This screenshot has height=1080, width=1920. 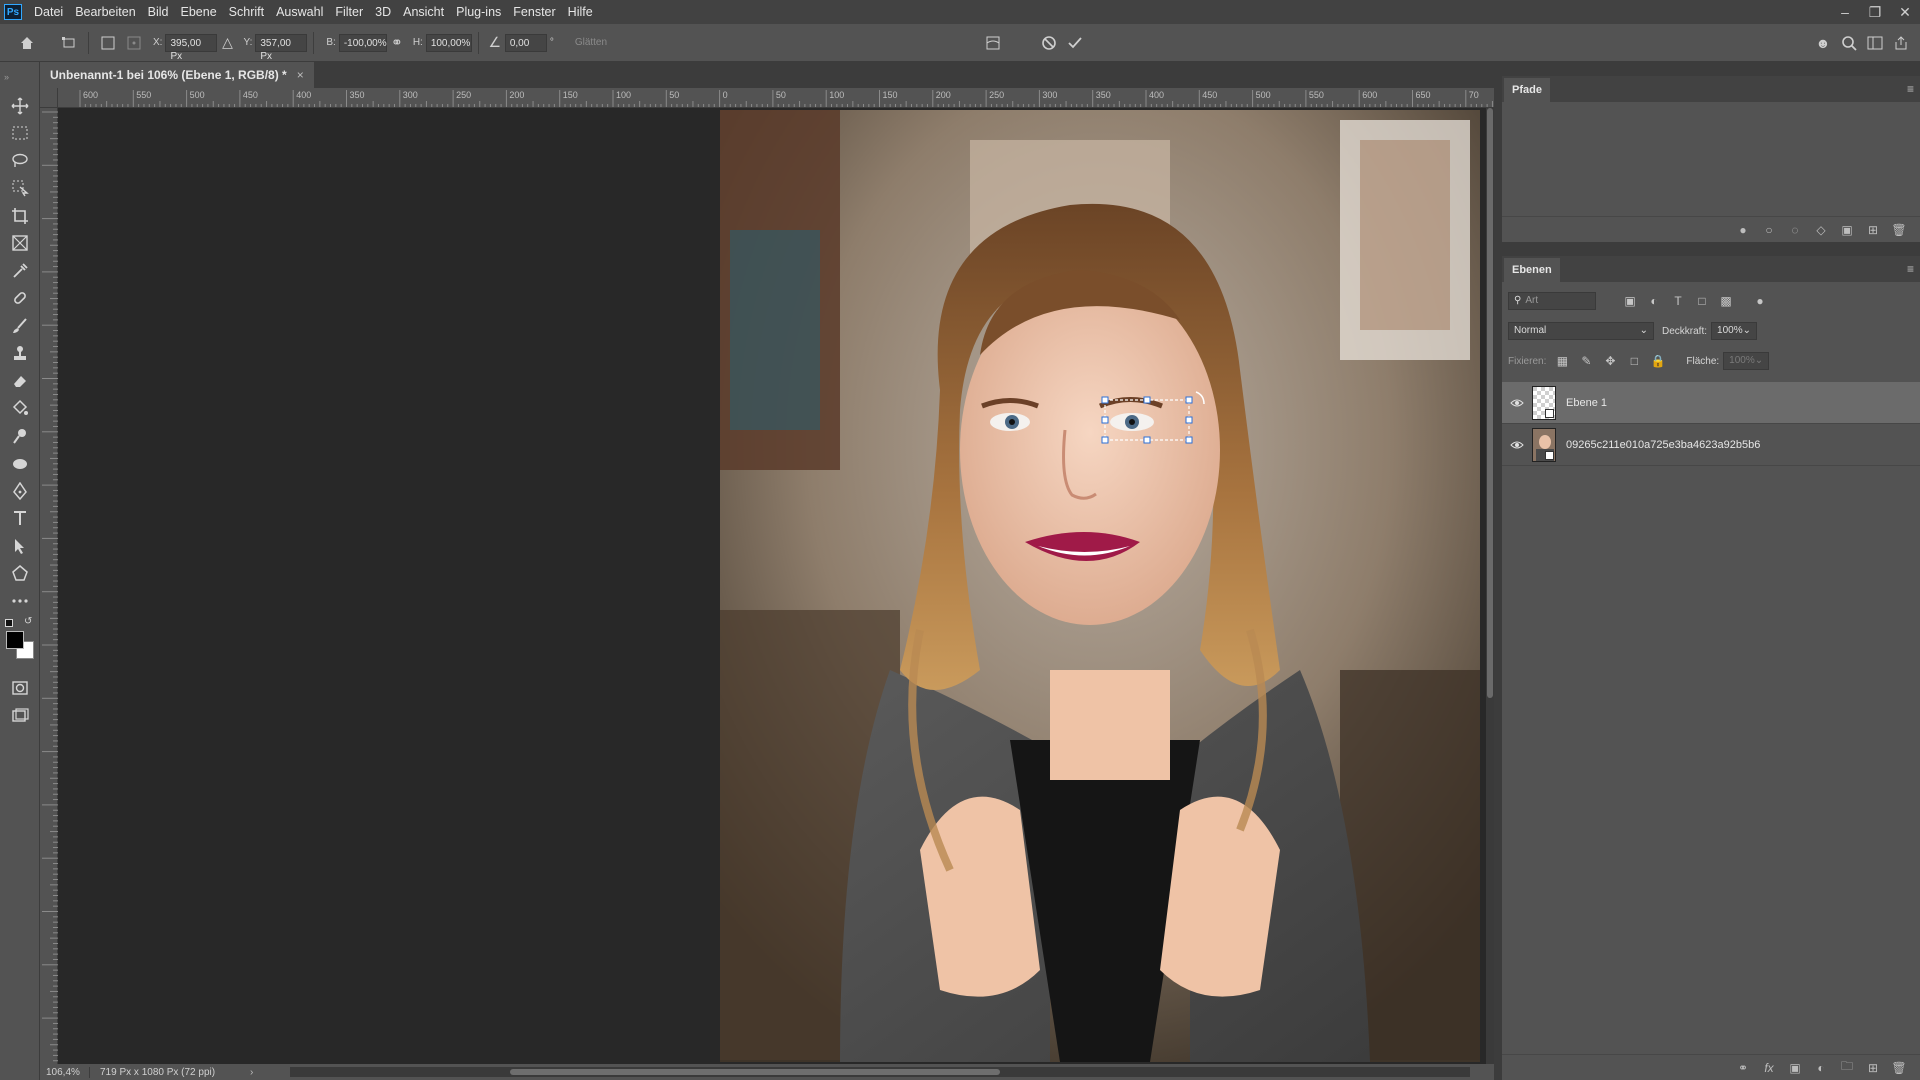 I want to click on menu-auswahl: Auswahl, so click(x=299, y=12).